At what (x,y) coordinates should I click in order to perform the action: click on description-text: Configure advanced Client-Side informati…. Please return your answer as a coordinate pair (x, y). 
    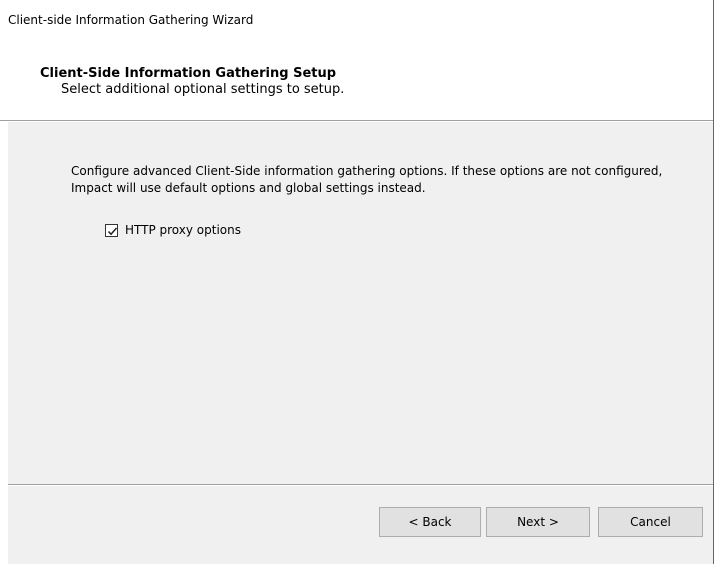
    Looking at the image, I should click on (367, 179).